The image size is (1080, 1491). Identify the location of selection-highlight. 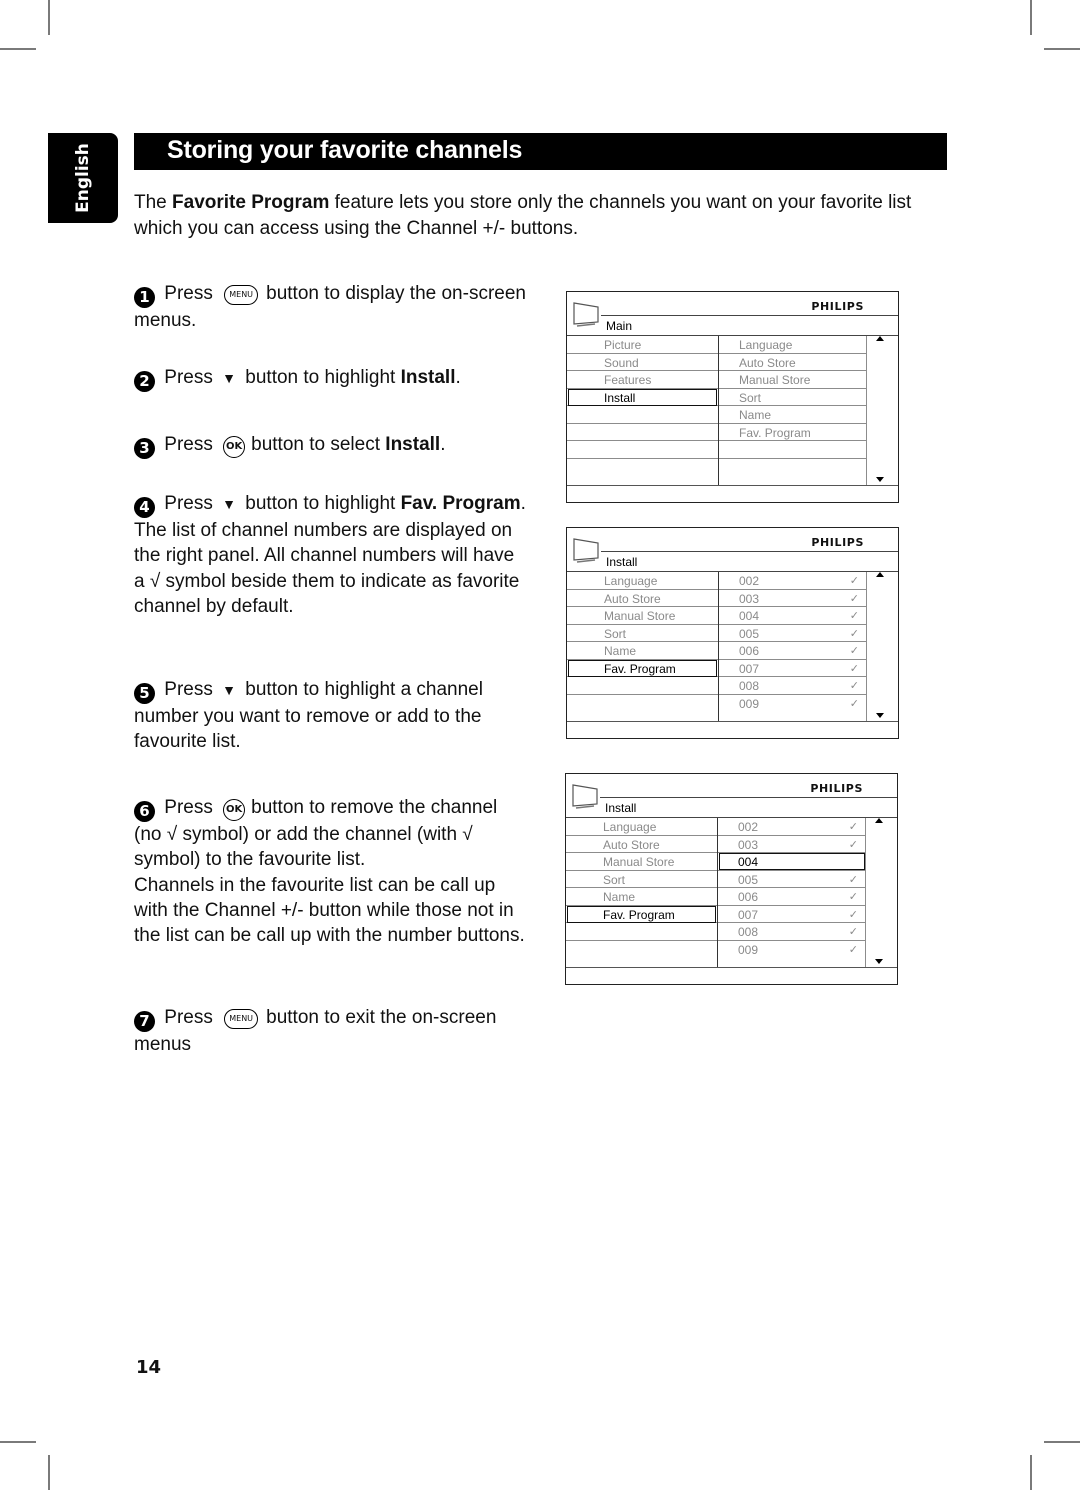
(642, 397).